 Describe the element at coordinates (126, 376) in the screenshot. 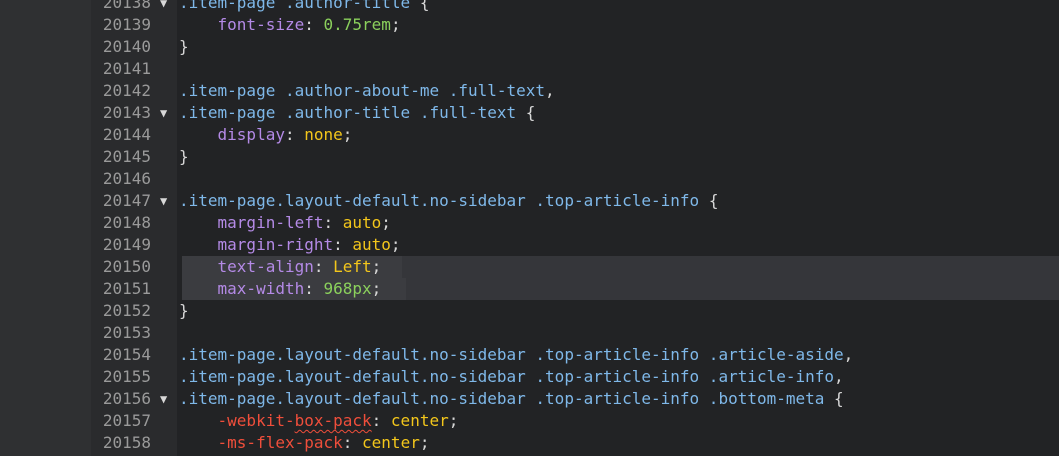

I see `line-number: 20155` at that location.